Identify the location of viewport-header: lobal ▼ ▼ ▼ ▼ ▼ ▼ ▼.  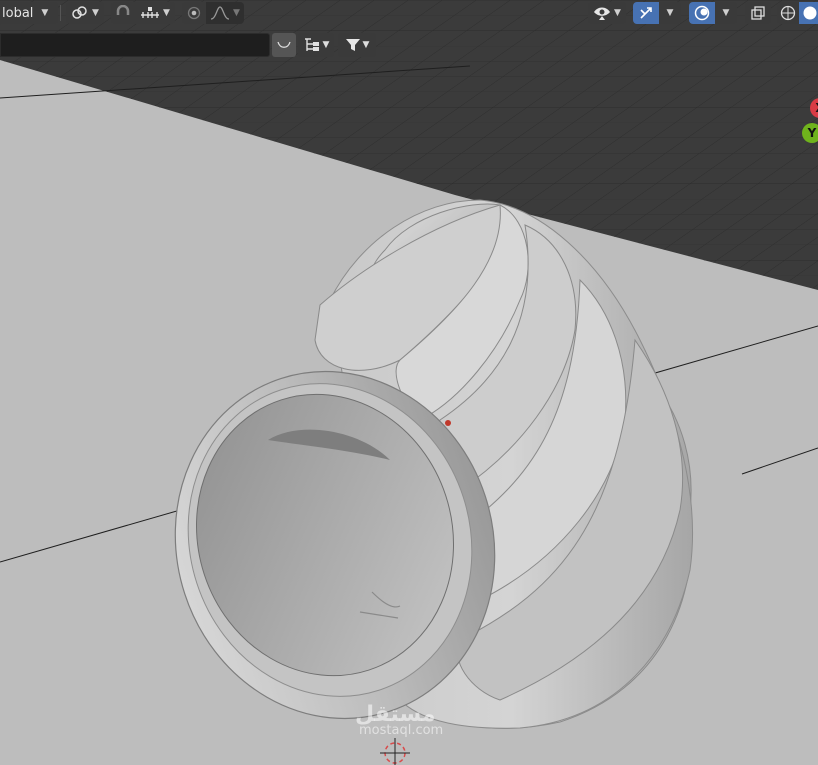
(409, 13).